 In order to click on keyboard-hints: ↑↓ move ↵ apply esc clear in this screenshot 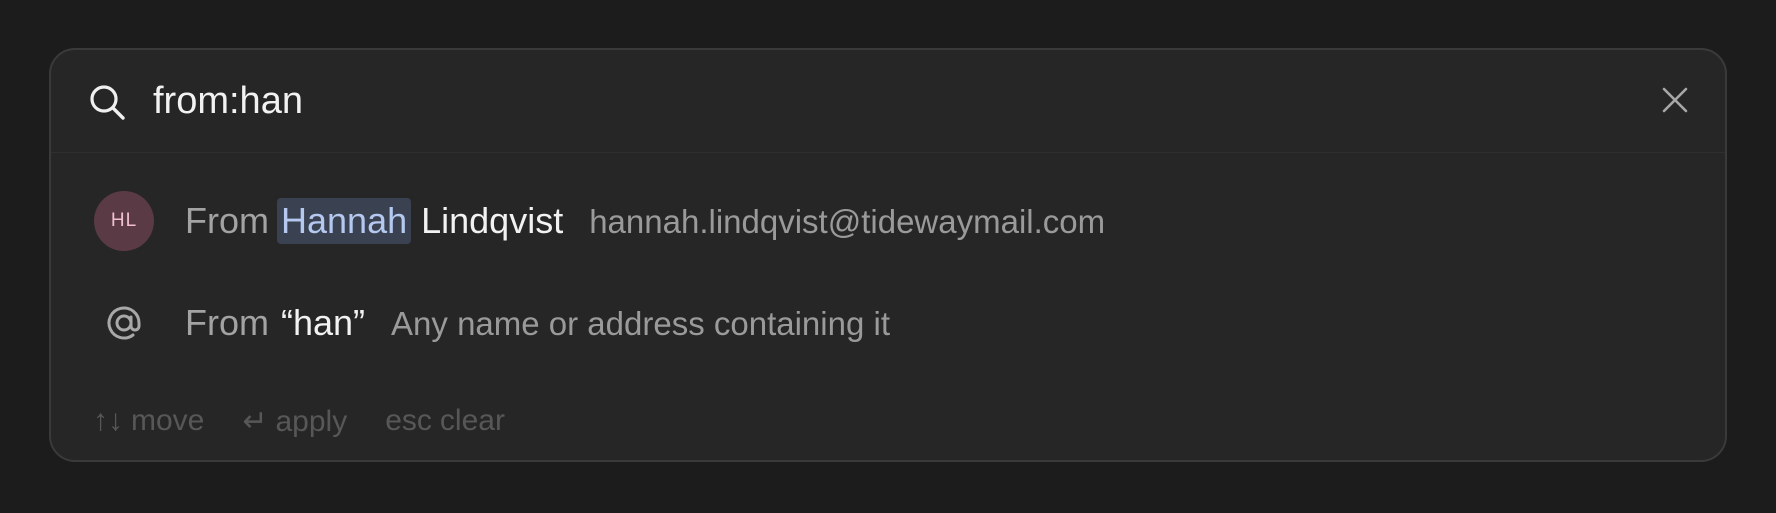, I will do `click(299, 421)`.